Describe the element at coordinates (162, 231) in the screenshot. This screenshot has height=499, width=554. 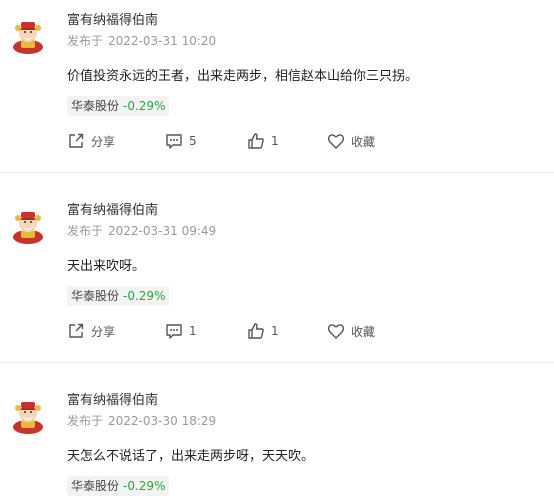
I see `publish-timestamp: 2022-03-31 09:49` at that location.